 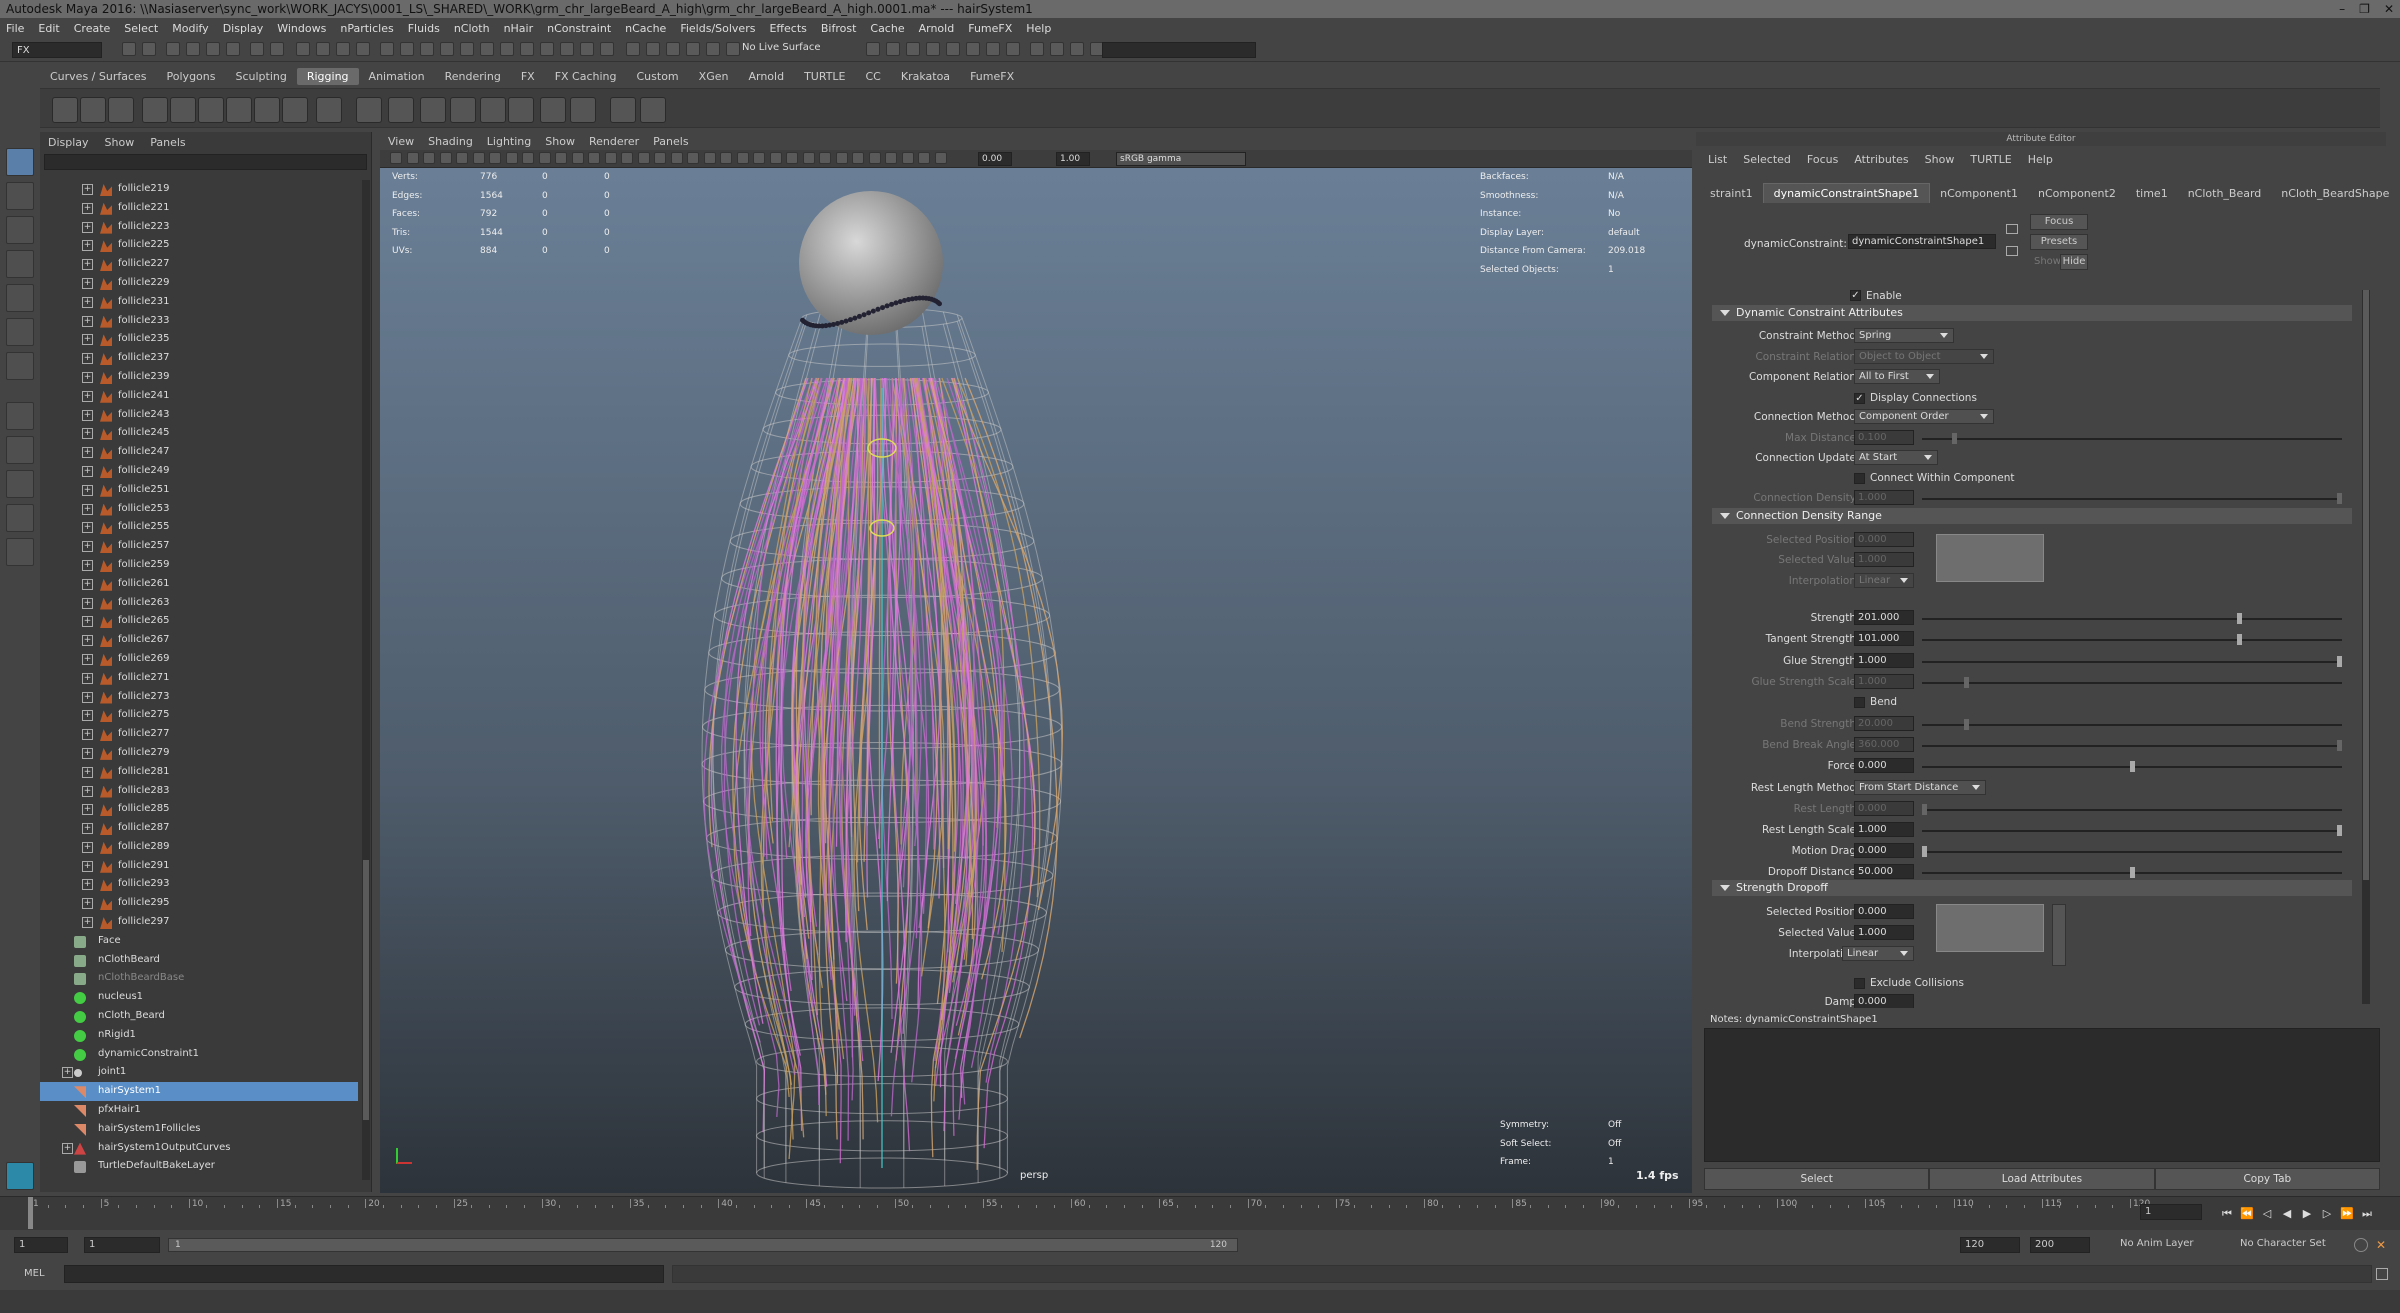 I want to click on outliner-item: + follicle285, so click(x=199, y=809).